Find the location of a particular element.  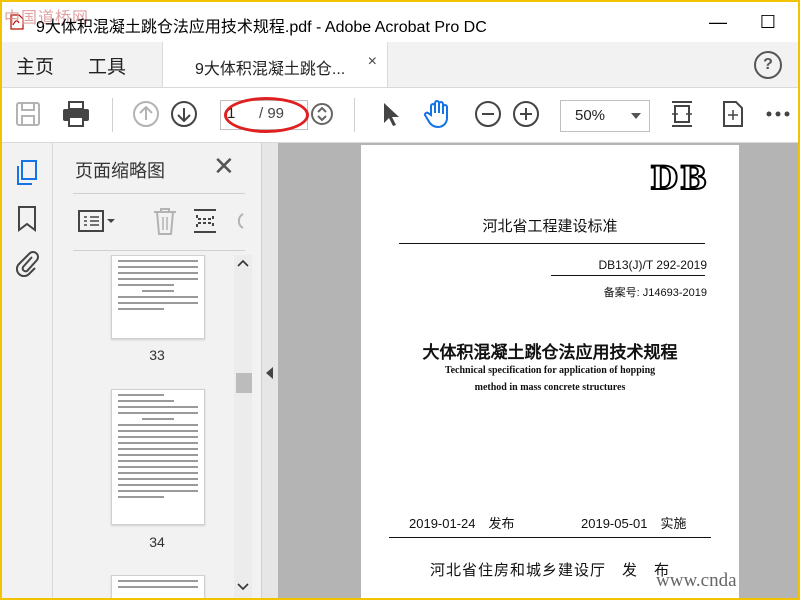

close-panel-button: ✕ is located at coordinates (224, 166).